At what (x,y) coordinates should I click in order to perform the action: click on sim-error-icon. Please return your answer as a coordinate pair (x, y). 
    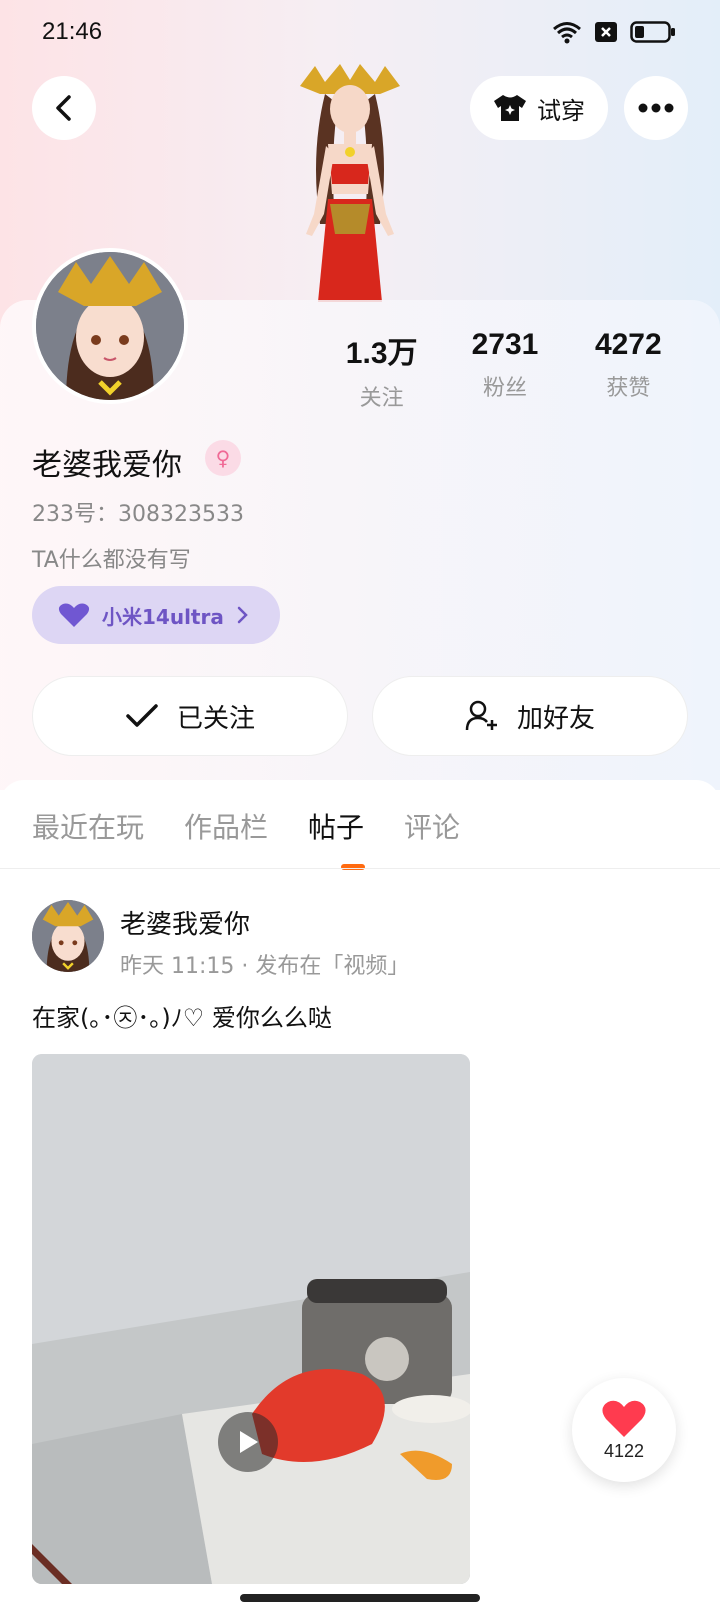
    Looking at the image, I should click on (606, 32).